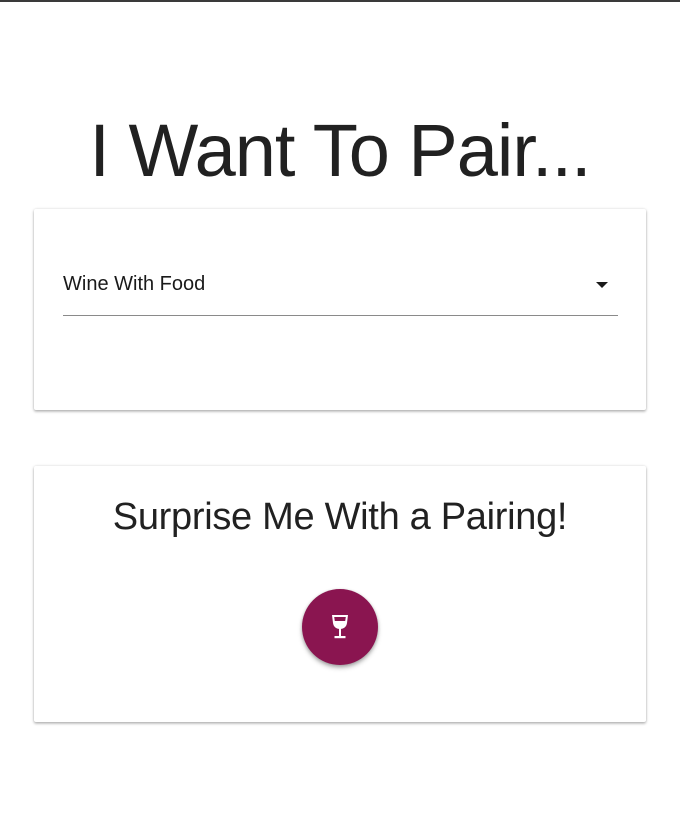  What do you see at coordinates (340, 517) in the screenshot?
I see `surprise-heading: Surprise Me With a Pairing!` at bounding box center [340, 517].